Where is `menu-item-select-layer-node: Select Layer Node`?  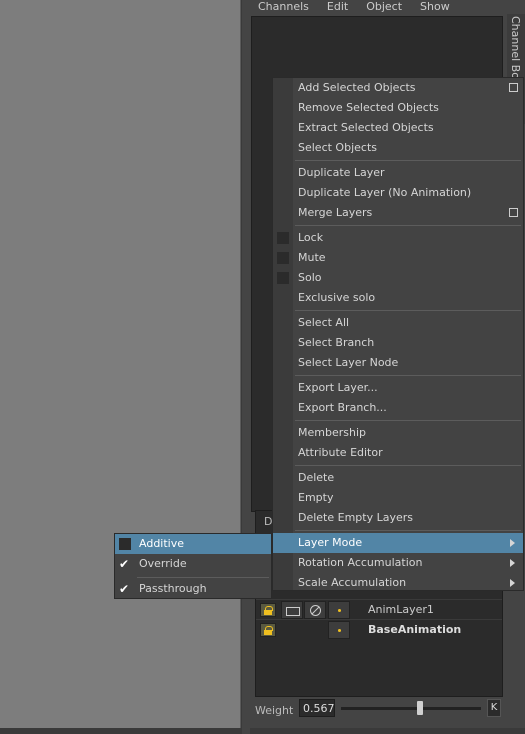
menu-item-select-layer-node: Select Layer Node is located at coordinates (398, 363).